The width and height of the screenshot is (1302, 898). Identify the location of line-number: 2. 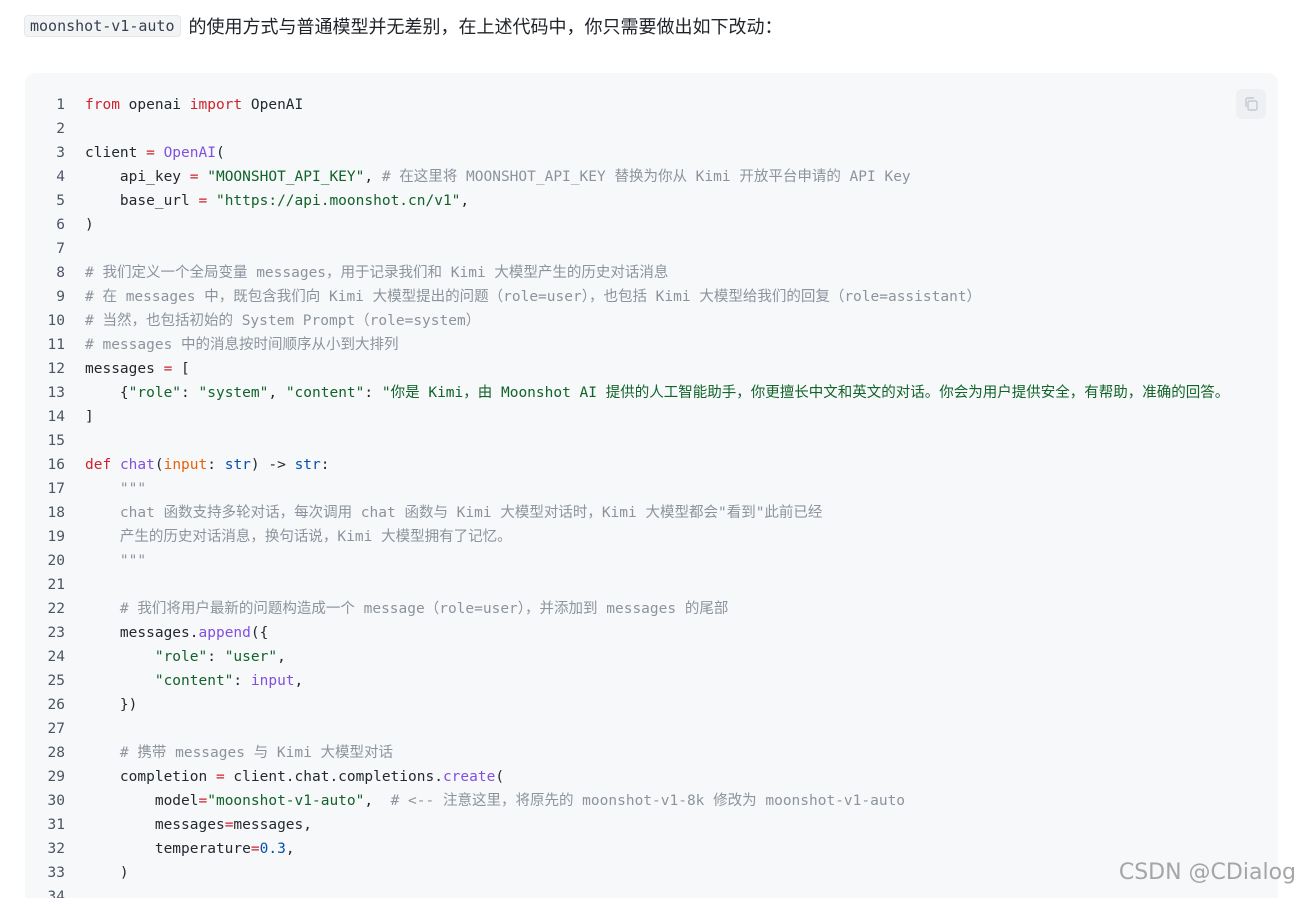
(60, 129).